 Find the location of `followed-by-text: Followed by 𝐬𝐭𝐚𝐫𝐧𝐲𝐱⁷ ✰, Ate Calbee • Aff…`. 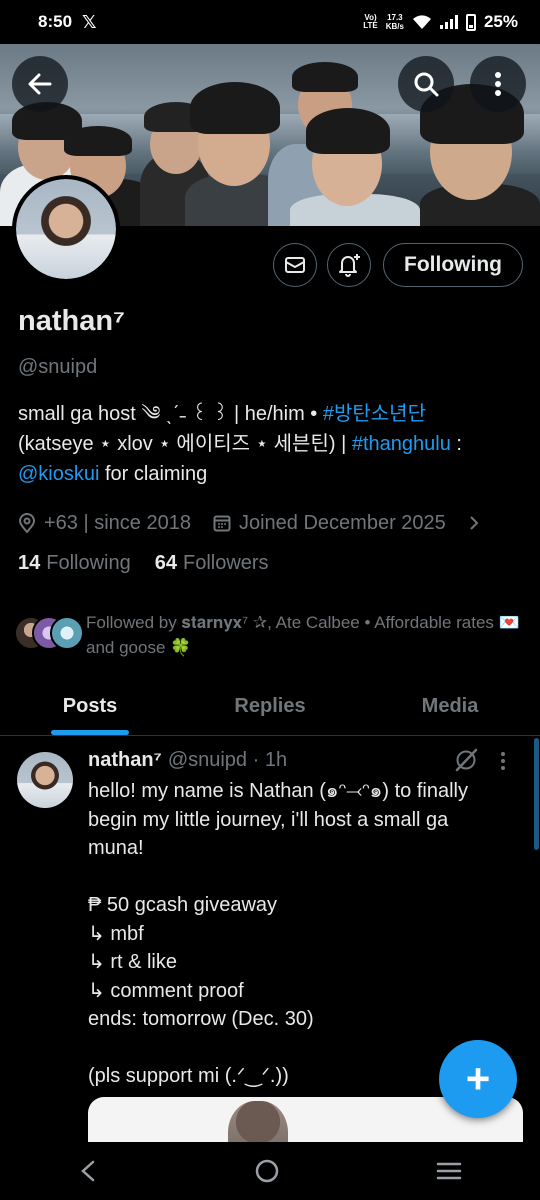

followed-by-text: Followed by 𝐬𝐭𝐚𝐫𝐧𝐲𝐱⁷ ✰, Ate Calbee • Aff… is located at coordinates (303, 635).